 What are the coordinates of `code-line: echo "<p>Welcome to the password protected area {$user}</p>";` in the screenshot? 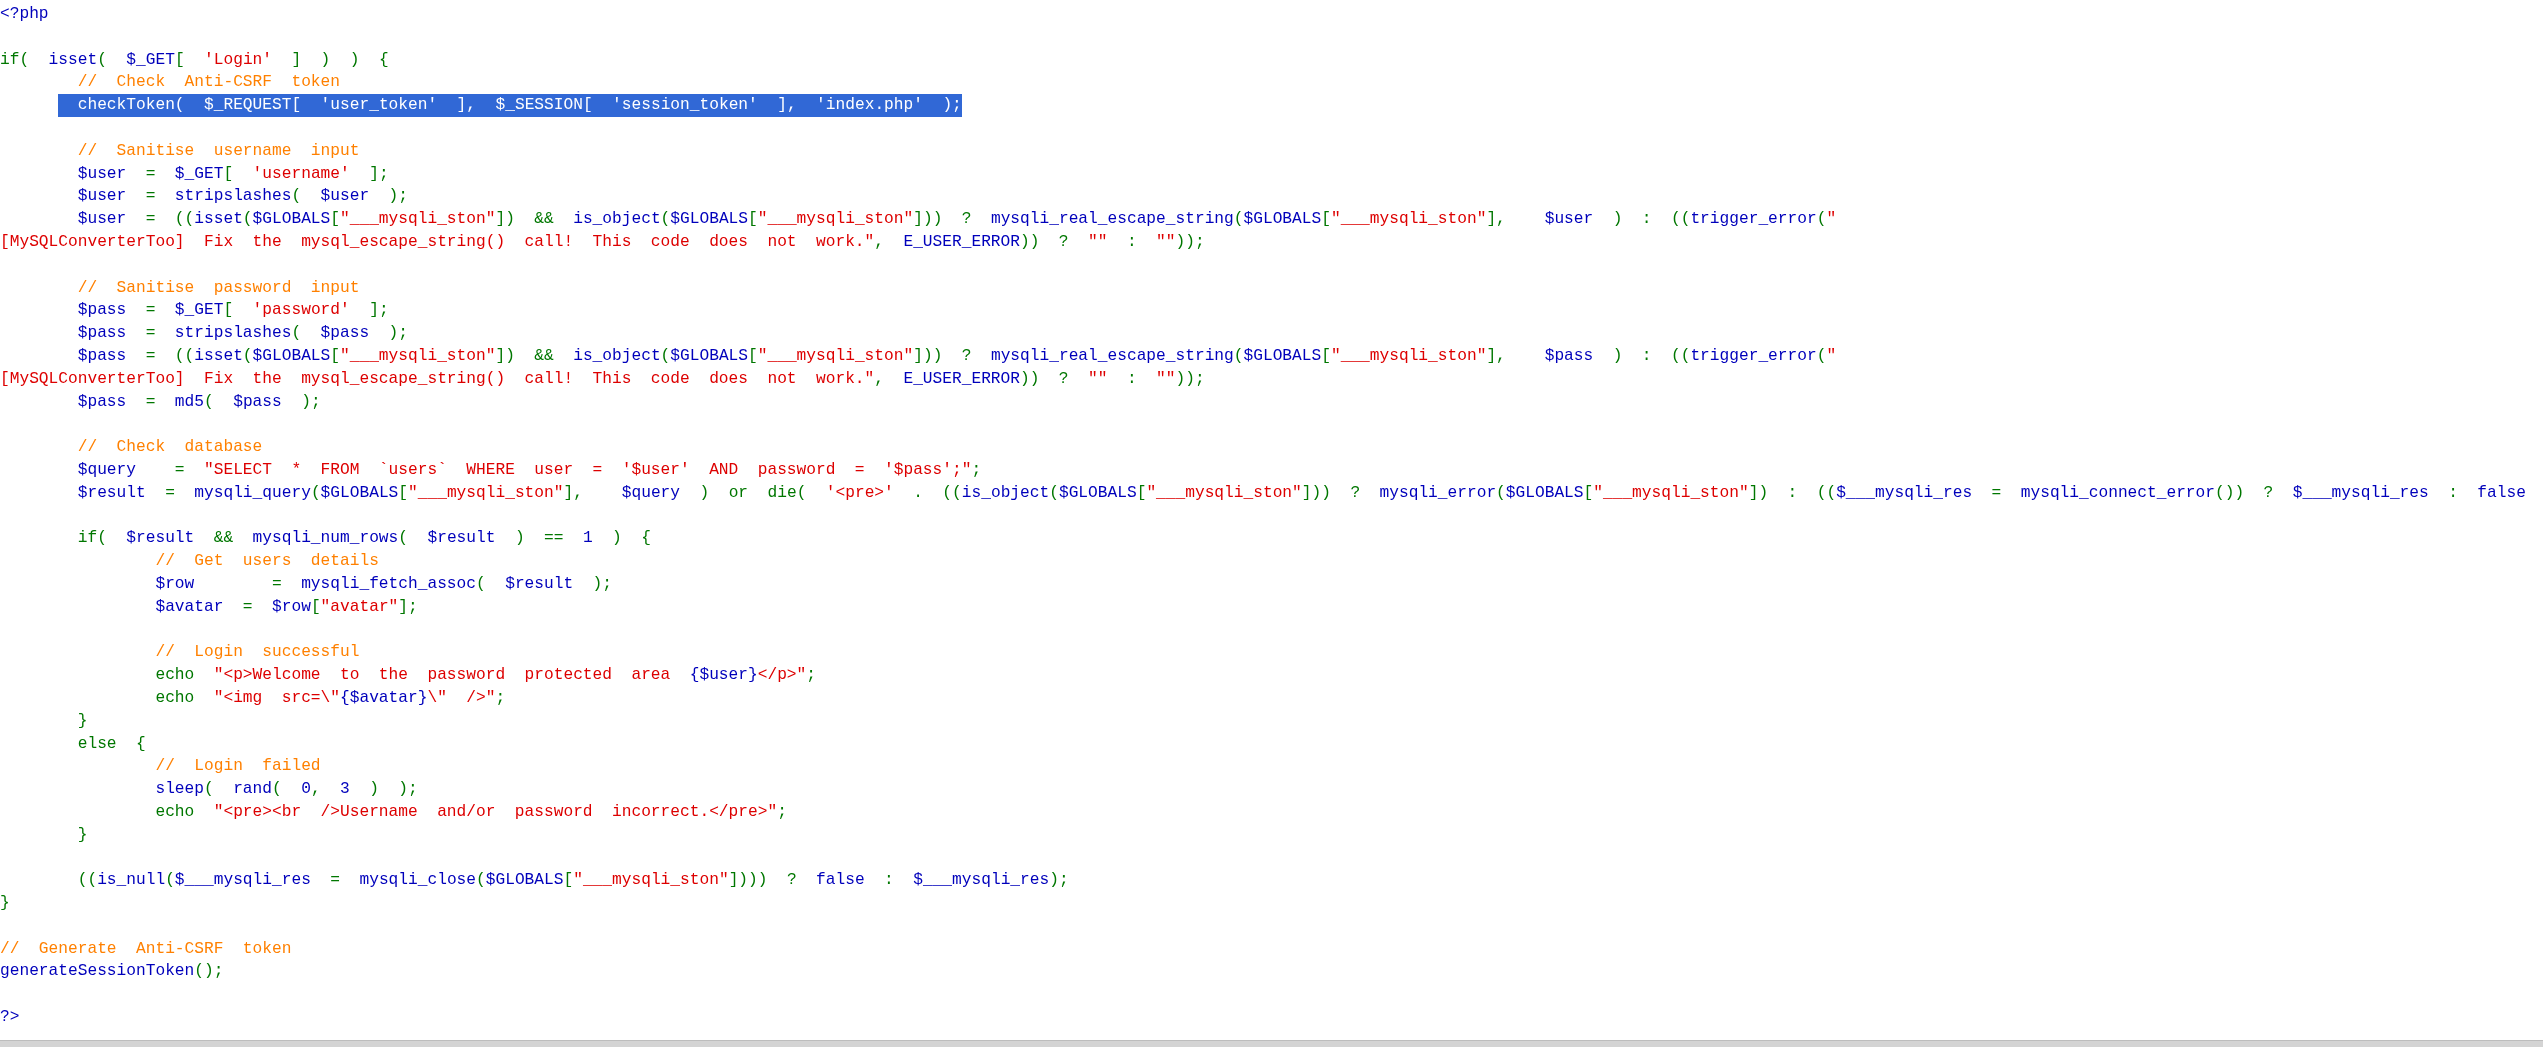 It's located at (485, 676).